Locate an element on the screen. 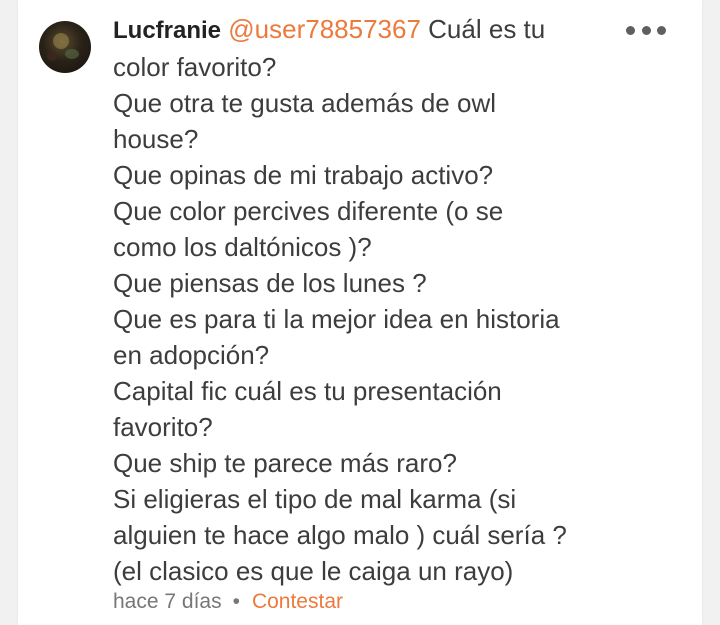 The width and height of the screenshot is (720, 625). reply-button: Contestar is located at coordinates (297, 602).